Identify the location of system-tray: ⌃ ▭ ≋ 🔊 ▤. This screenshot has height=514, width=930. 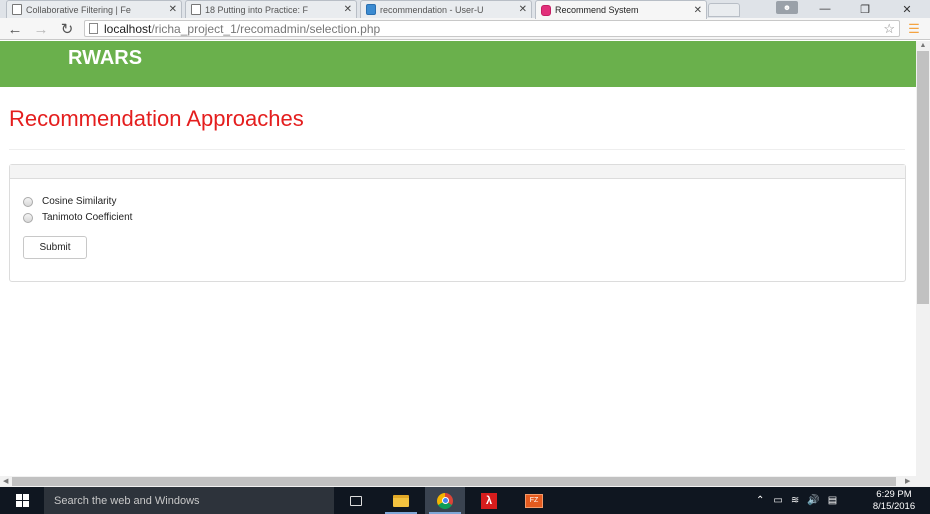
(796, 500).